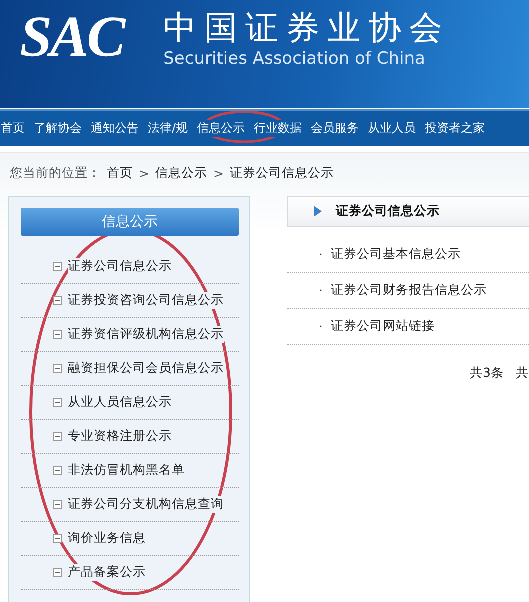 The image size is (529, 602). What do you see at coordinates (130, 369) in the screenshot?
I see `sidebar-item: 融资担保公司会员信息公示` at bounding box center [130, 369].